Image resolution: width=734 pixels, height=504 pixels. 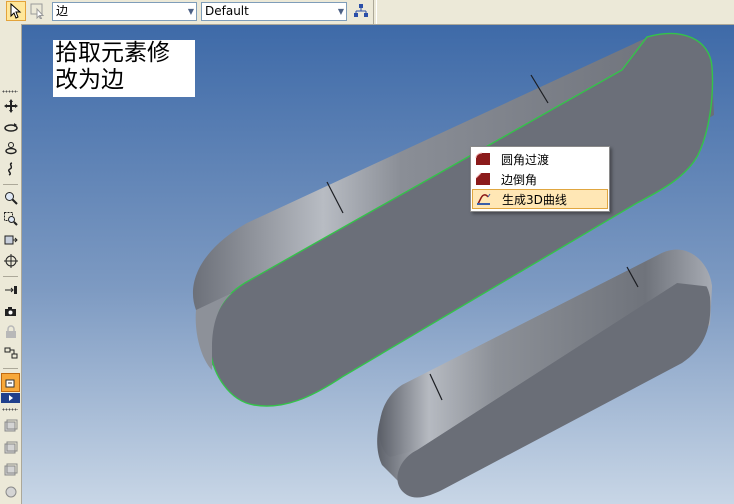 What do you see at coordinates (483, 159) in the screenshot?
I see `fillet-icon` at bounding box center [483, 159].